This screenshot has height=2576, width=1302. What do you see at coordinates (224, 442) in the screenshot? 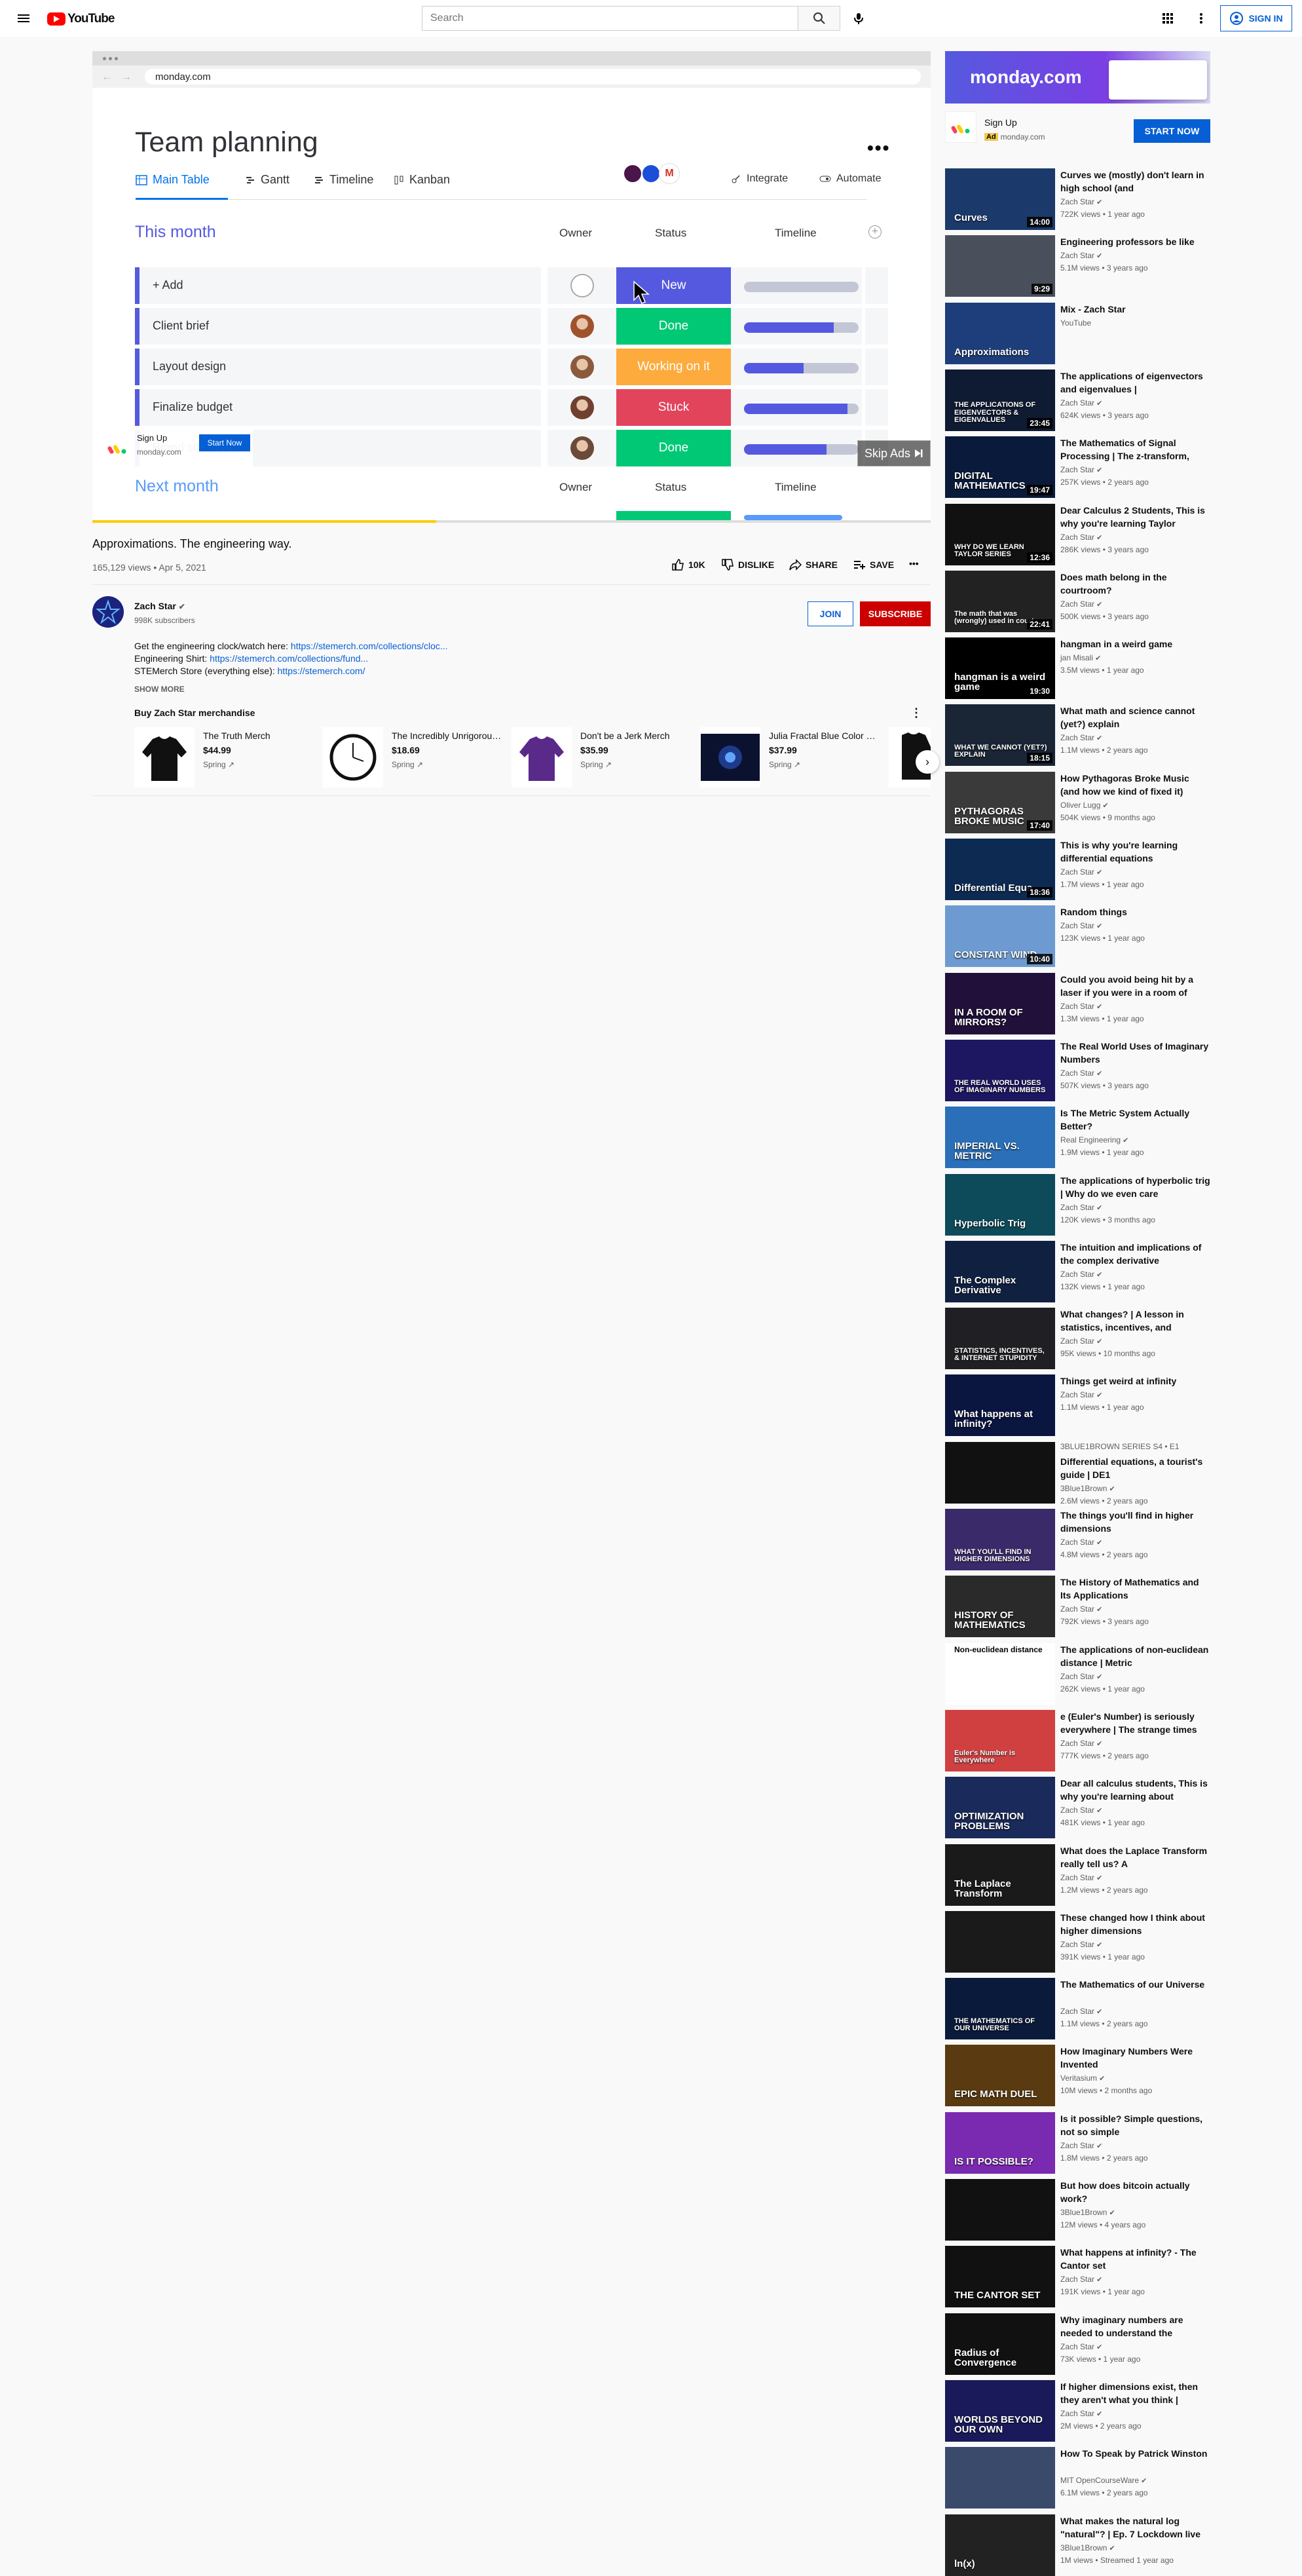
I see `ad-overlay-start-now-button: Start Now` at bounding box center [224, 442].